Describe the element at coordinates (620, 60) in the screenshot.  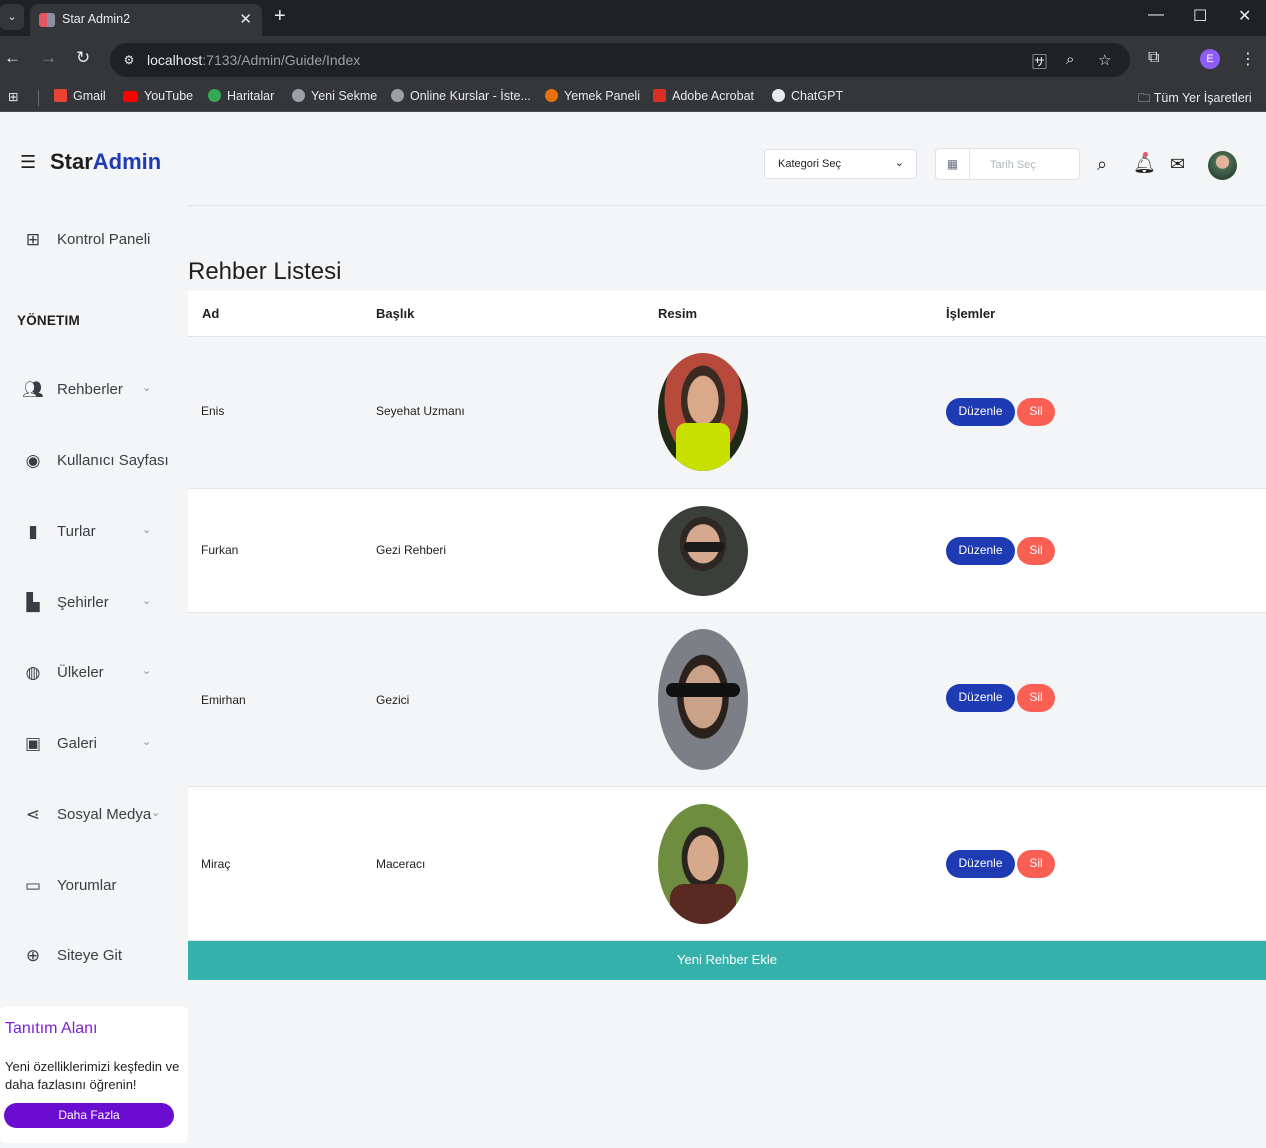
I see `address-bar: ⚙ localhost:7133/Admin/Guide/Index 🈂 ⌕ ☆` at that location.